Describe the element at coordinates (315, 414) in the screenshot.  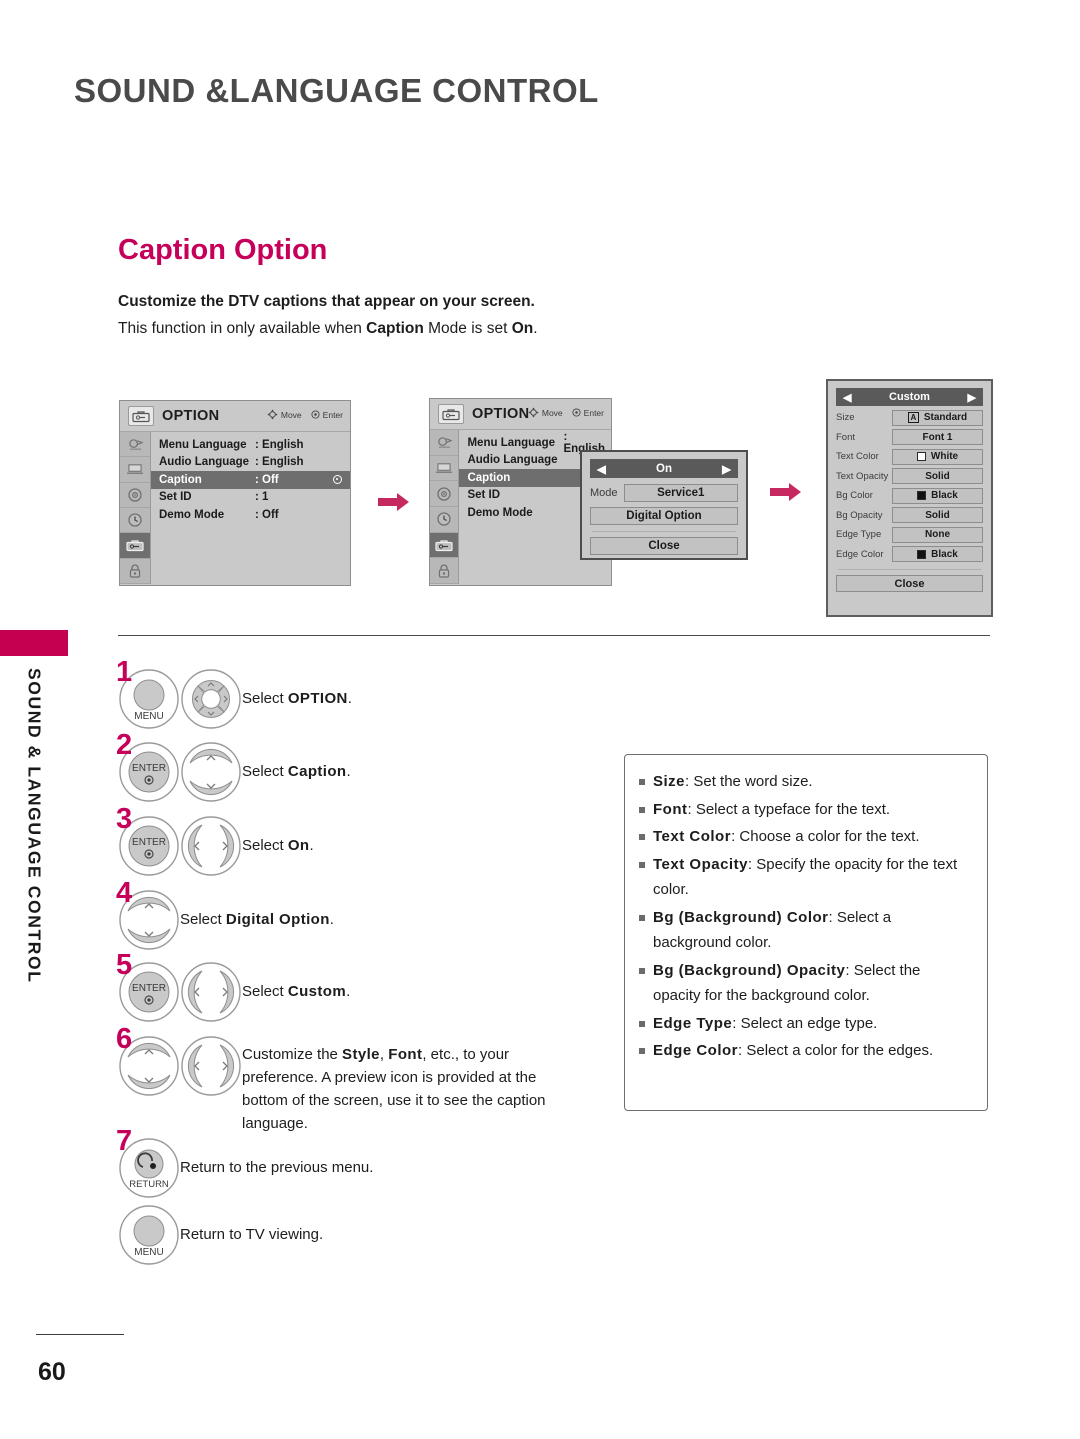
I see `enter-icon` at that location.